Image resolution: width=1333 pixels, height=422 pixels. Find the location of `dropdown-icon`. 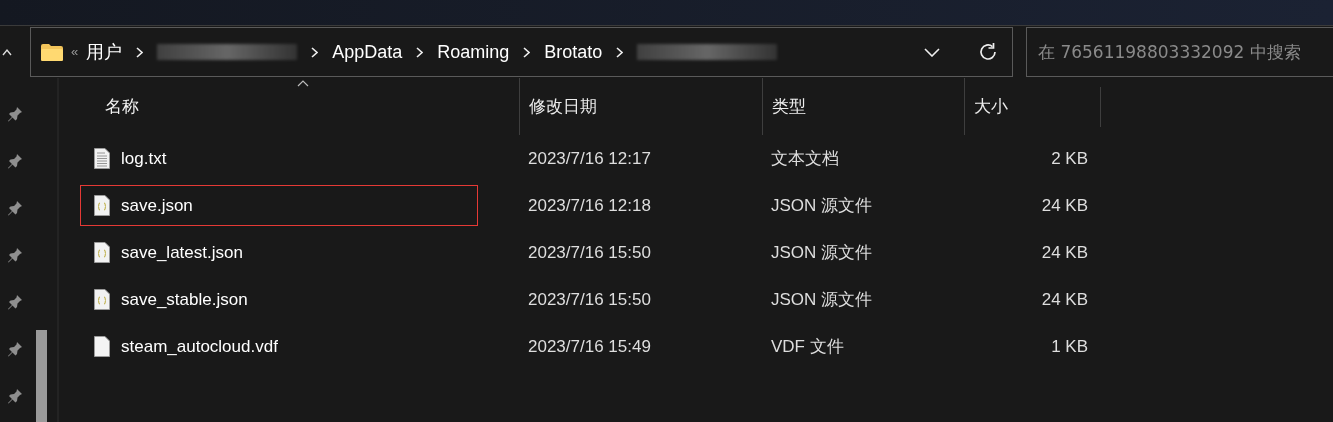

dropdown-icon is located at coordinates (932, 52).